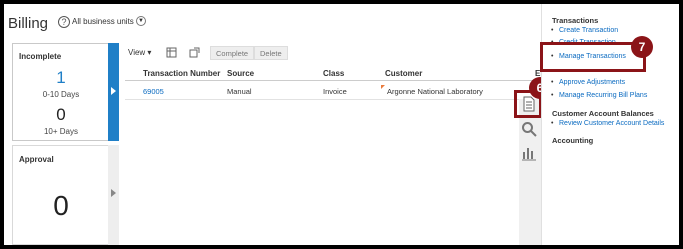 This screenshot has height=249, width=683. I want to click on incomplete-card-title: Incomplete, so click(40, 56).